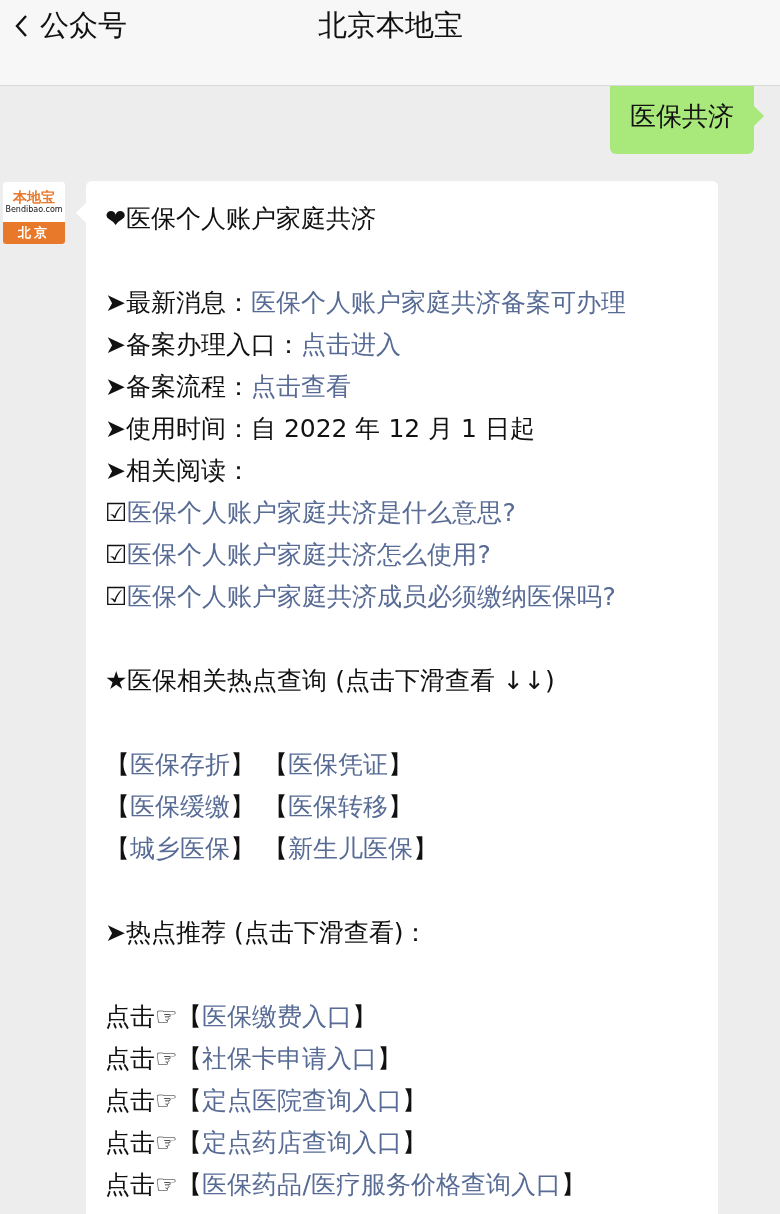  I want to click on message-line: ➤最新消息：医保个人账户家庭共济备案可办理, so click(366, 303).